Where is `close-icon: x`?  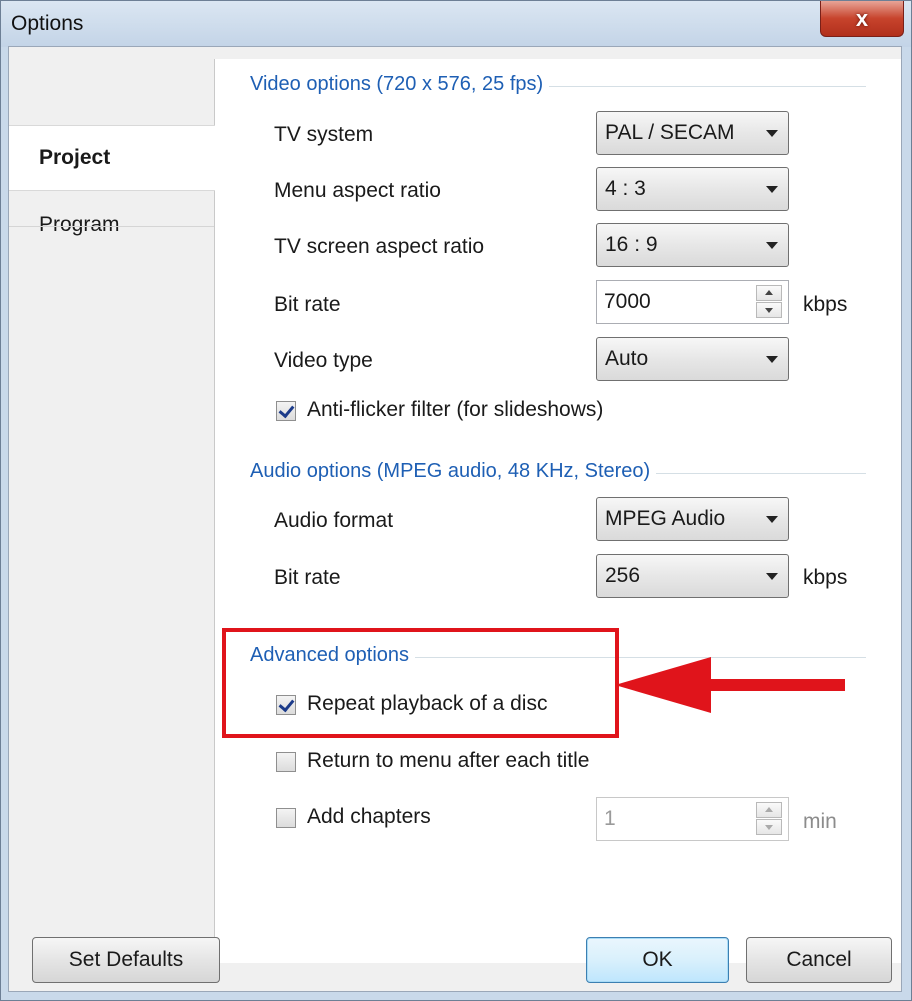
close-icon: x is located at coordinates (862, 18).